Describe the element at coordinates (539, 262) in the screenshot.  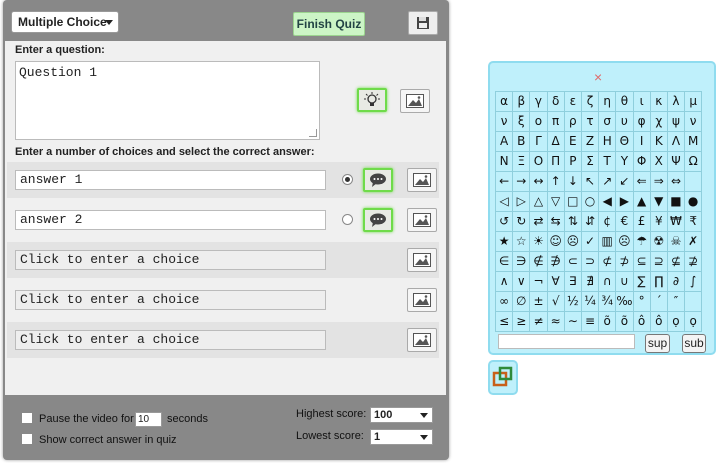
I see `symbol-key: ∉` at that location.